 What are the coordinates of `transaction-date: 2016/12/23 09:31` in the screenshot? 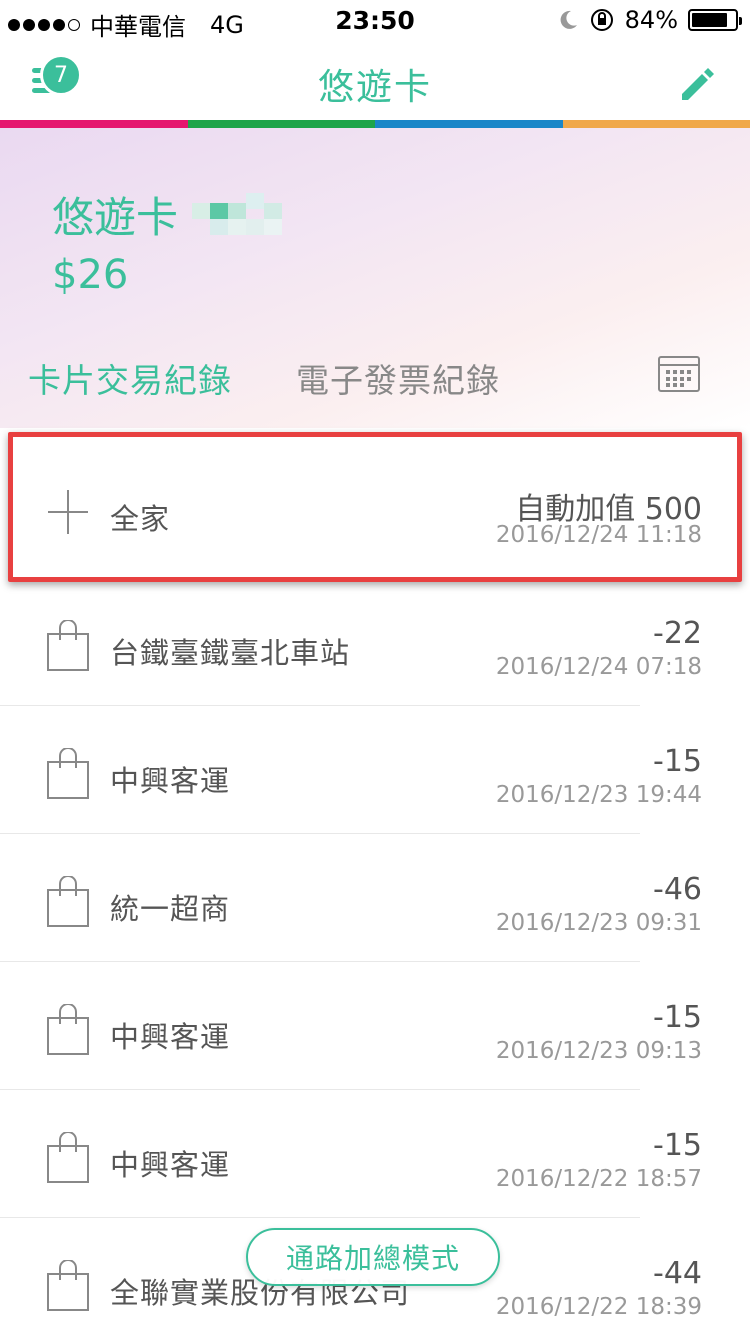 It's located at (598, 923).